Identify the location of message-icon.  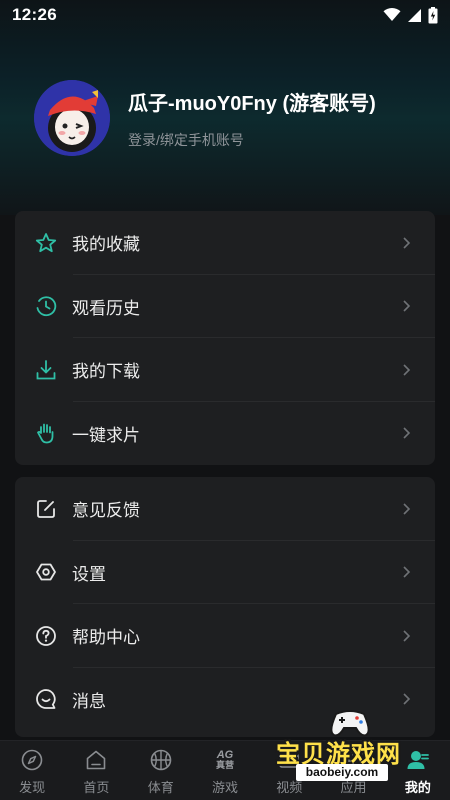
(46, 699).